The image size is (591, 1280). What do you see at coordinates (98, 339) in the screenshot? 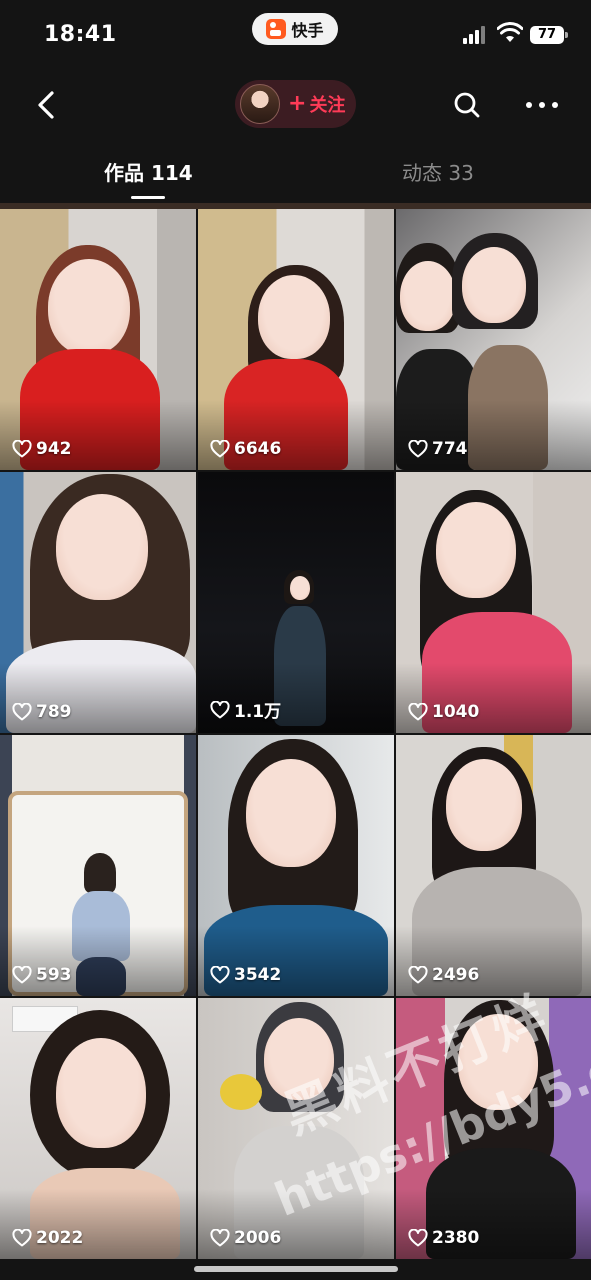
I see `post-thumbnail: 942` at bounding box center [98, 339].